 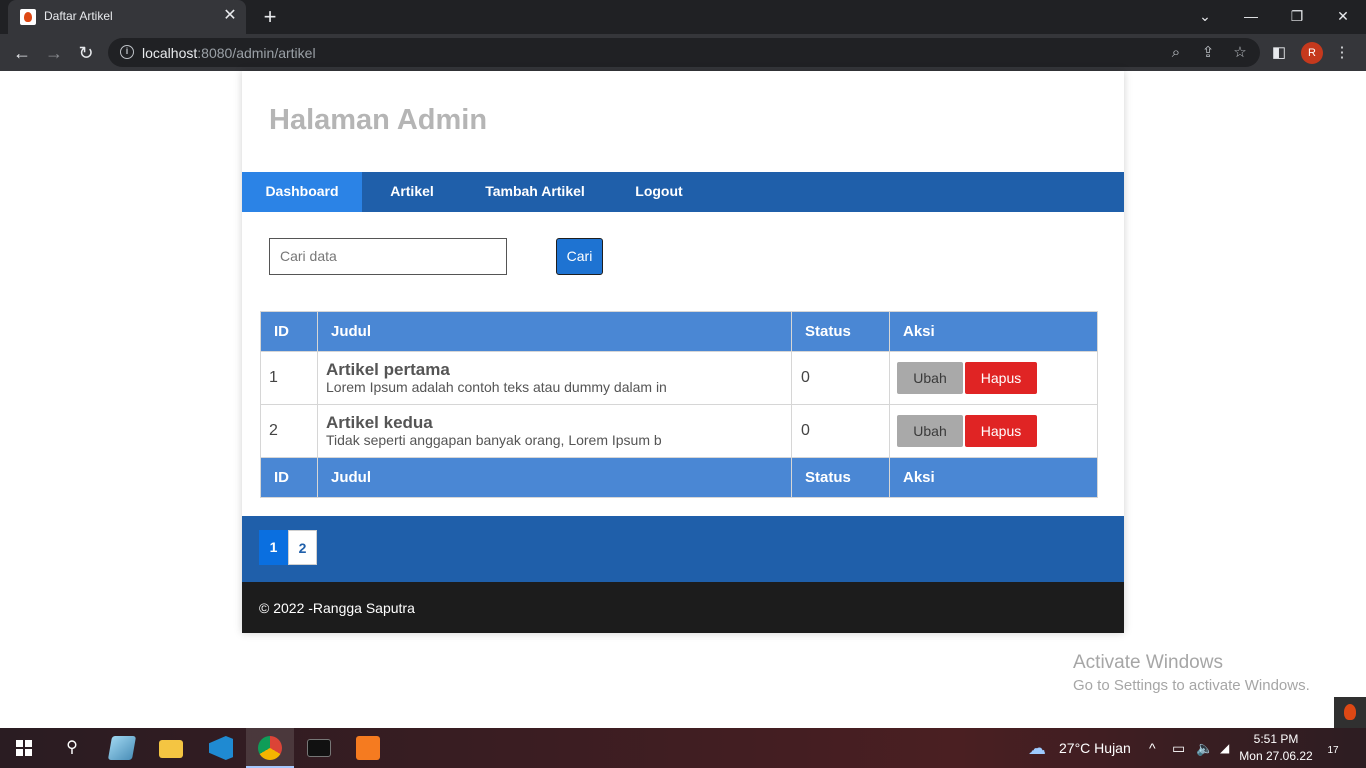 What do you see at coordinates (127, 52) in the screenshot?
I see `site-info-icon: i` at bounding box center [127, 52].